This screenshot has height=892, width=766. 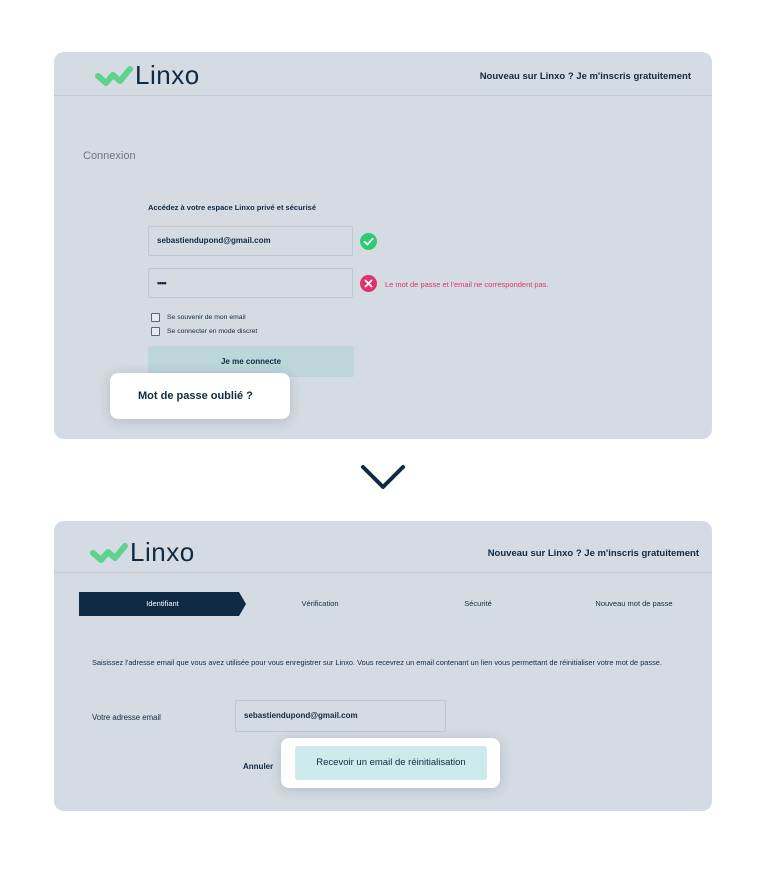 I want to click on check-icon, so click(x=368, y=241).